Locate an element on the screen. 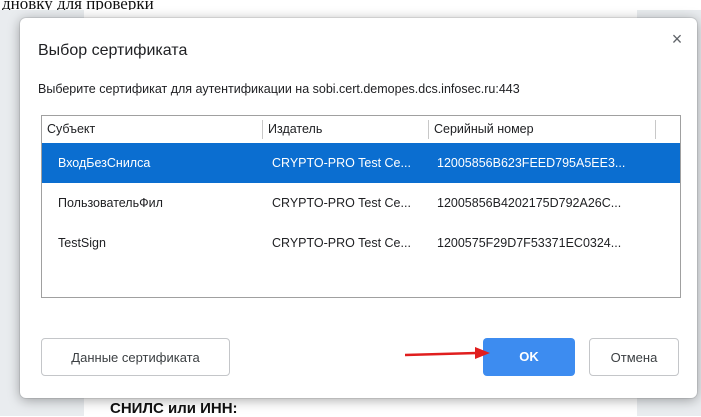 This screenshot has height=417, width=701. column-divider is located at coordinates (655, 129).